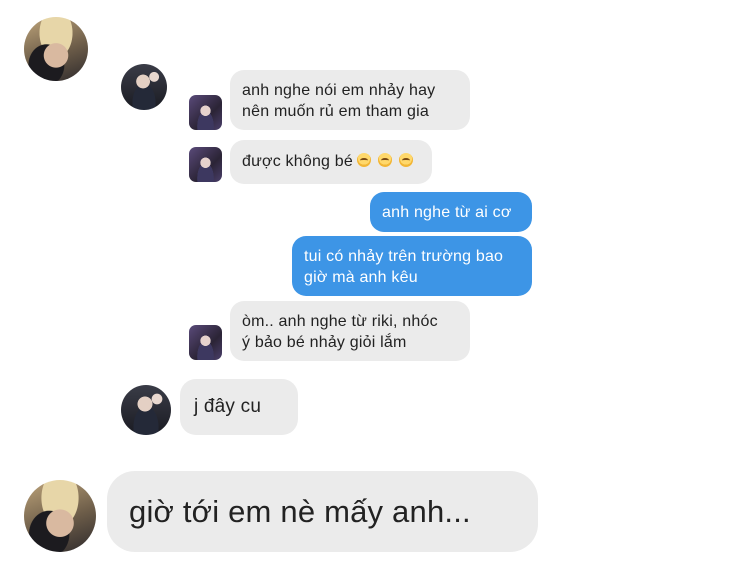 The width and height of the screenshot is (750, 577). What do you see at coordinates (361, 277) in the screenshot?
I see `message-line: giờ mà anh kêu` at bounding box center [361, 277].